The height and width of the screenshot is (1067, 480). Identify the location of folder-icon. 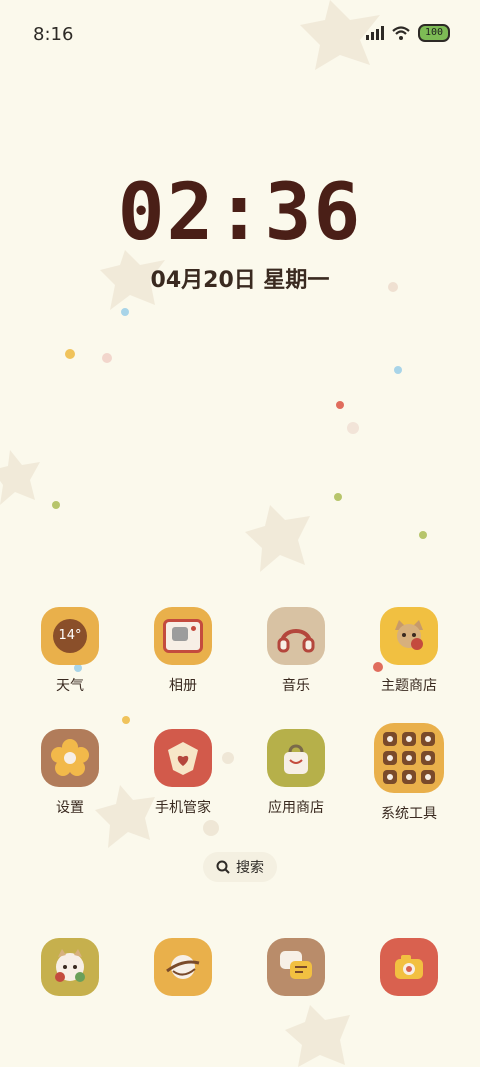
(409, 758).